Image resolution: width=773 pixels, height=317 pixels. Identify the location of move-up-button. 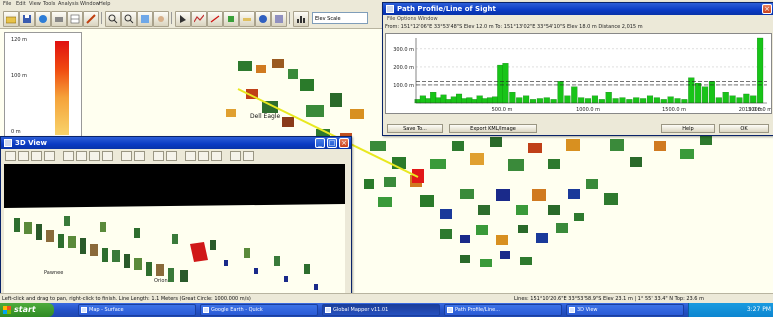
(94, 156).